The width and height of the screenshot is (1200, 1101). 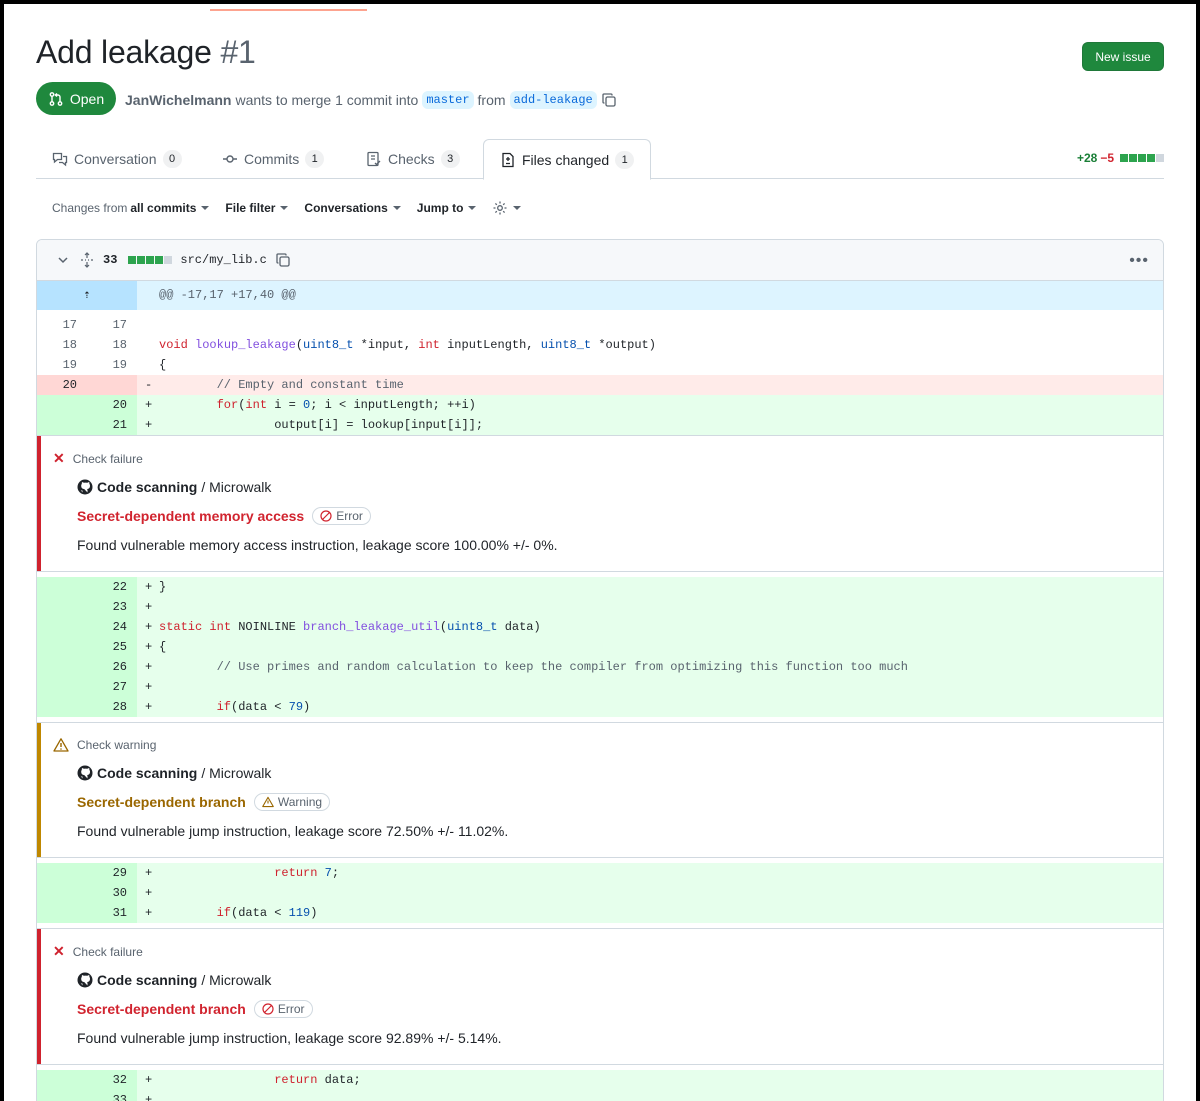 What do you see at coordinates (110, 260) in the screenshot?
I see `file-change-count: 33` at bounding box center [110, 260].